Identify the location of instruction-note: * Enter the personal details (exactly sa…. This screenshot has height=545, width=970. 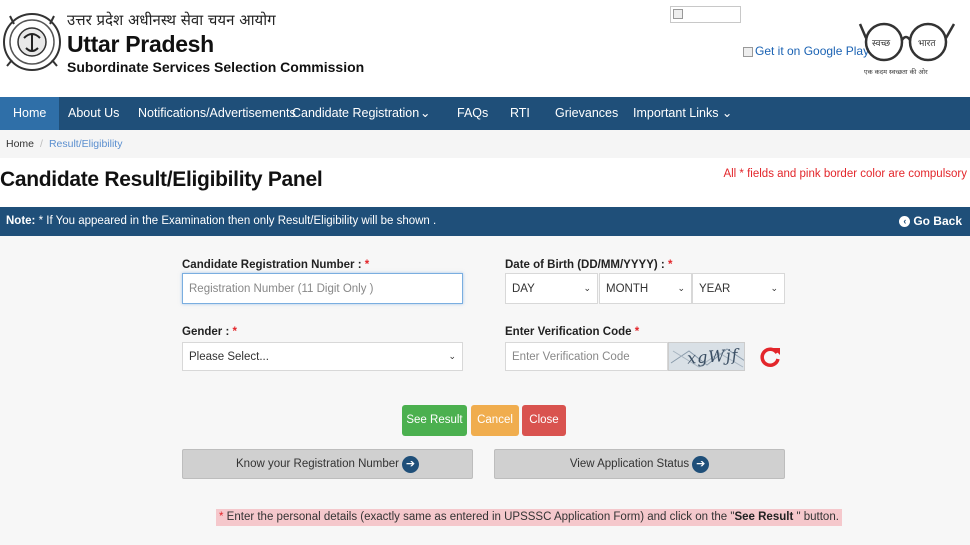
(529, 517).